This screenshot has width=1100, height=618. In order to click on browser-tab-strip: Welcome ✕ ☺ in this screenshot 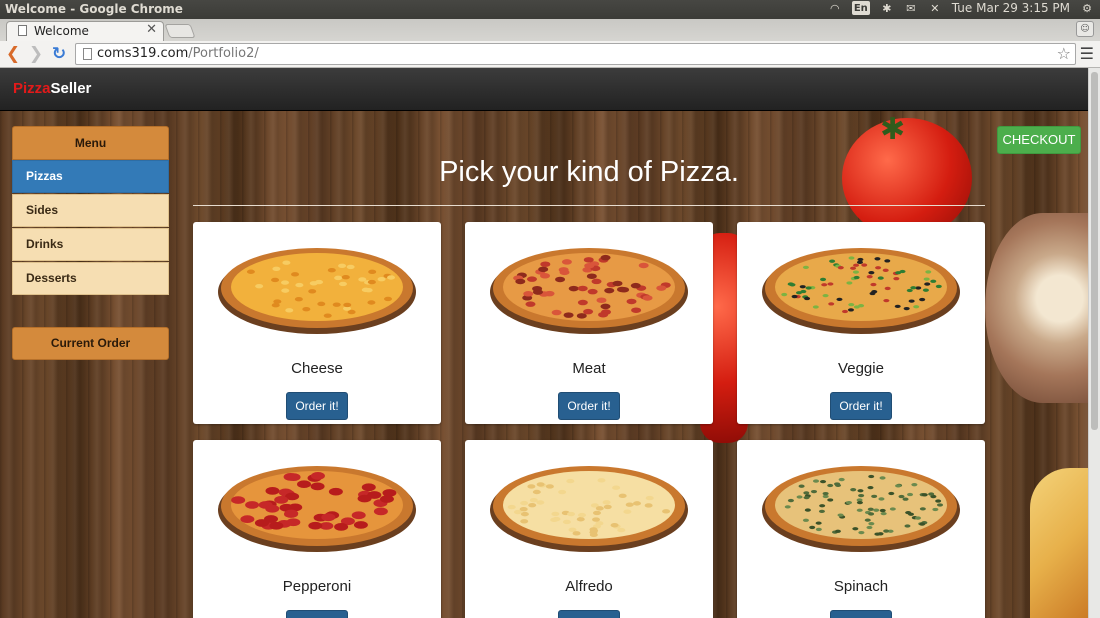, I will do `click(550, 30)`.